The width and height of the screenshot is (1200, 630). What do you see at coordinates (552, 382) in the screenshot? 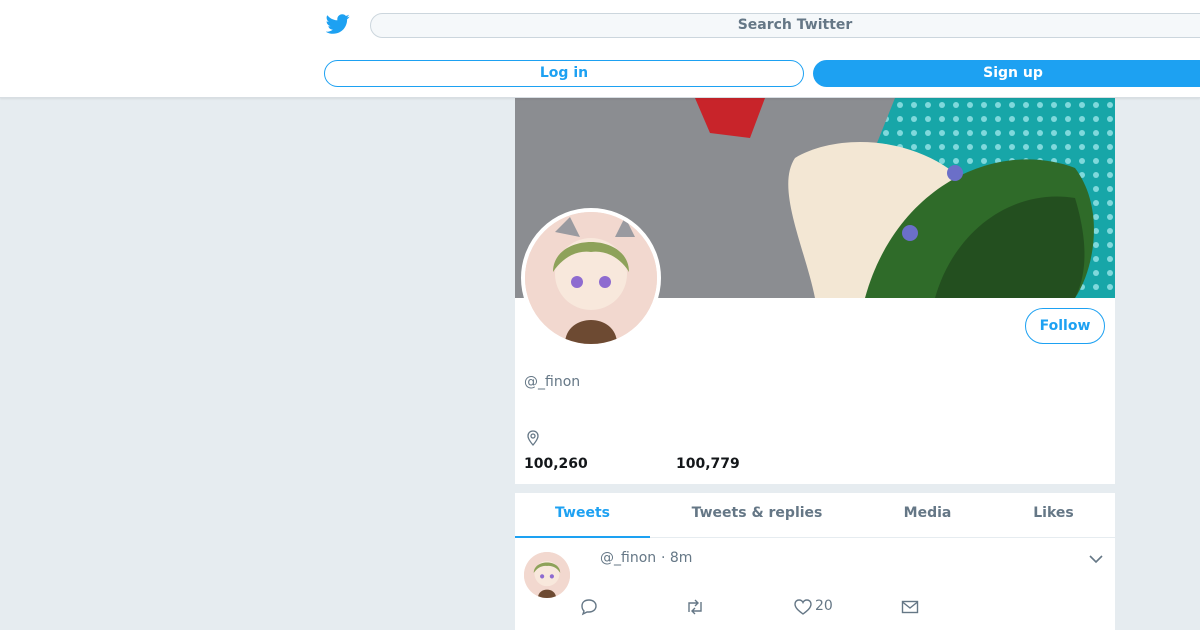
I see `profile-handle: @_finon` at bounding box center [552, 382].